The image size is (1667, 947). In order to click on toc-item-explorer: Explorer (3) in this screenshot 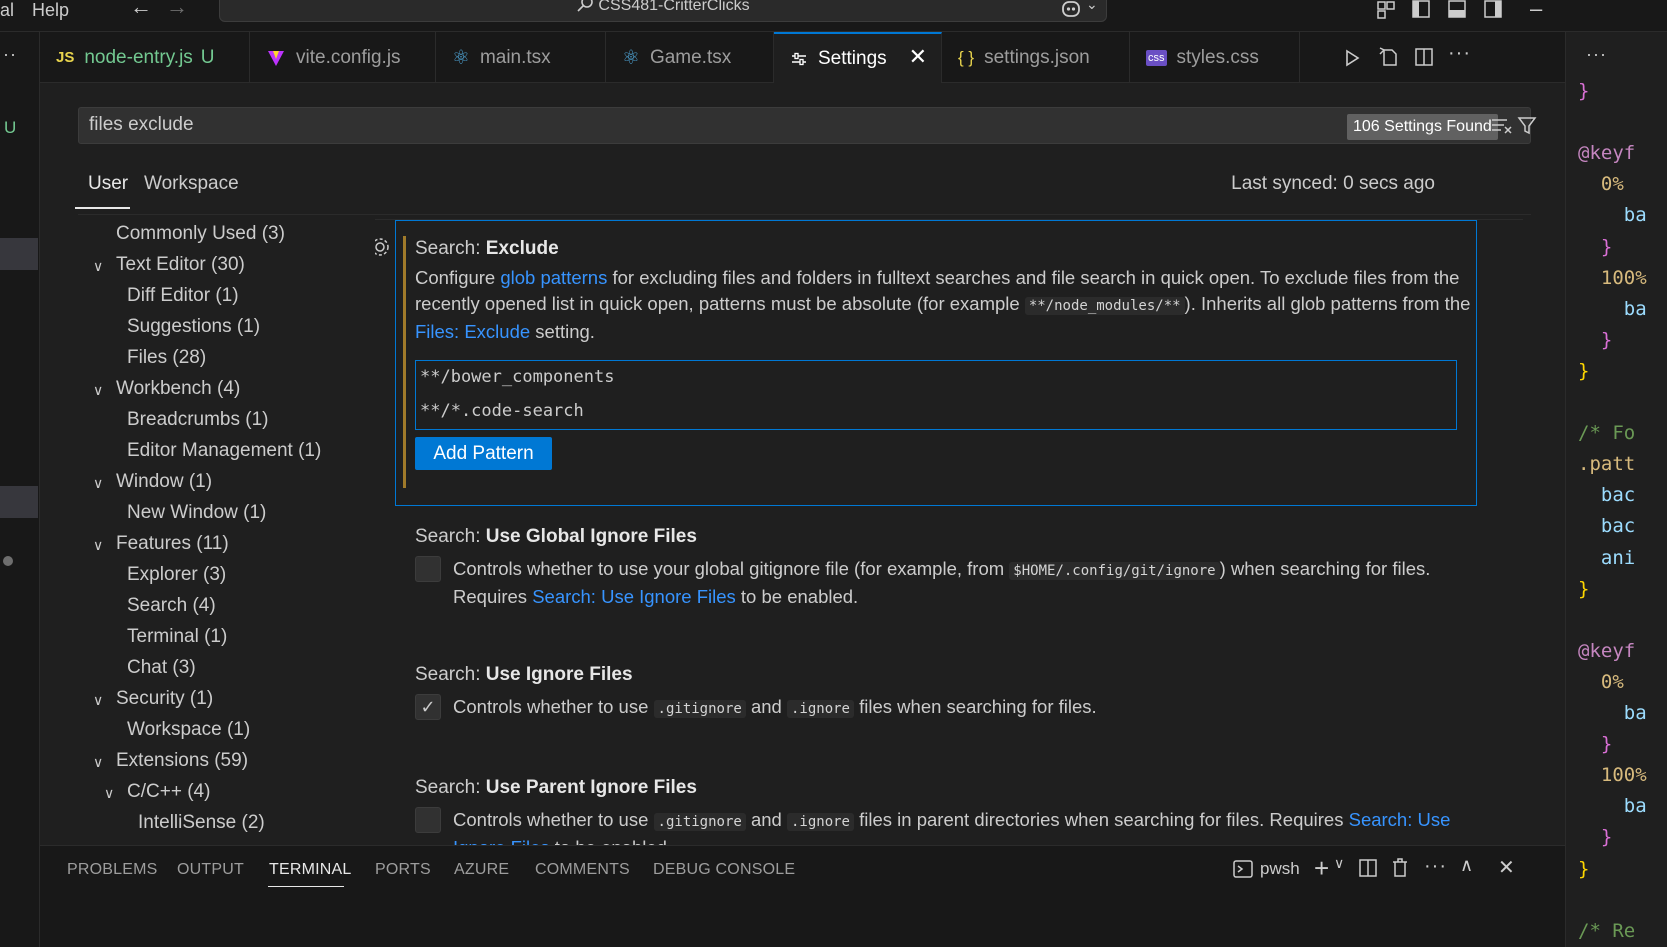, I will do `click(176, 575)`.